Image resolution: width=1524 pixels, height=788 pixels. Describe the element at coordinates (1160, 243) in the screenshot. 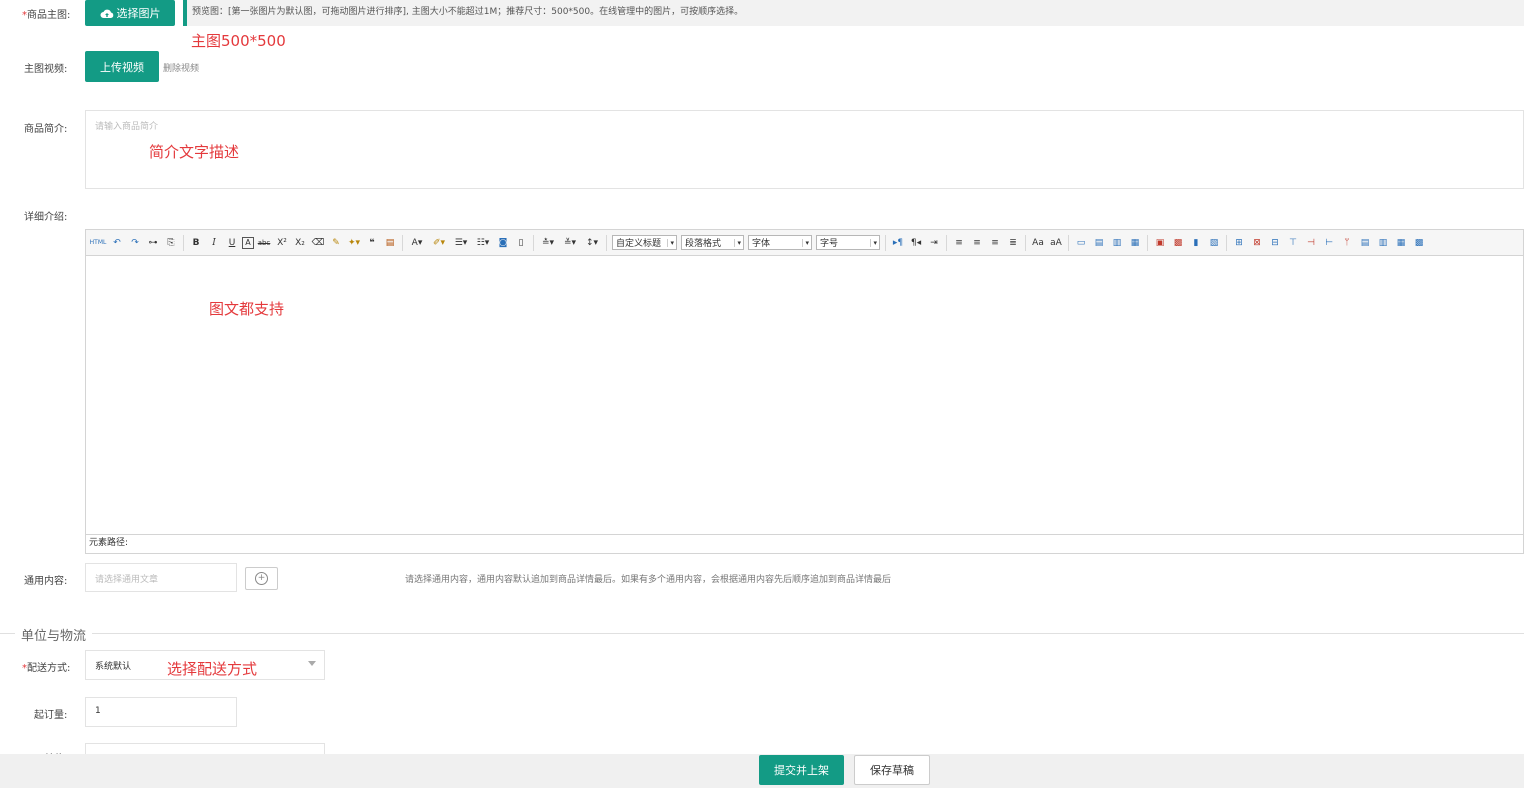

I see `insert-image-icon: ▣` at that location.